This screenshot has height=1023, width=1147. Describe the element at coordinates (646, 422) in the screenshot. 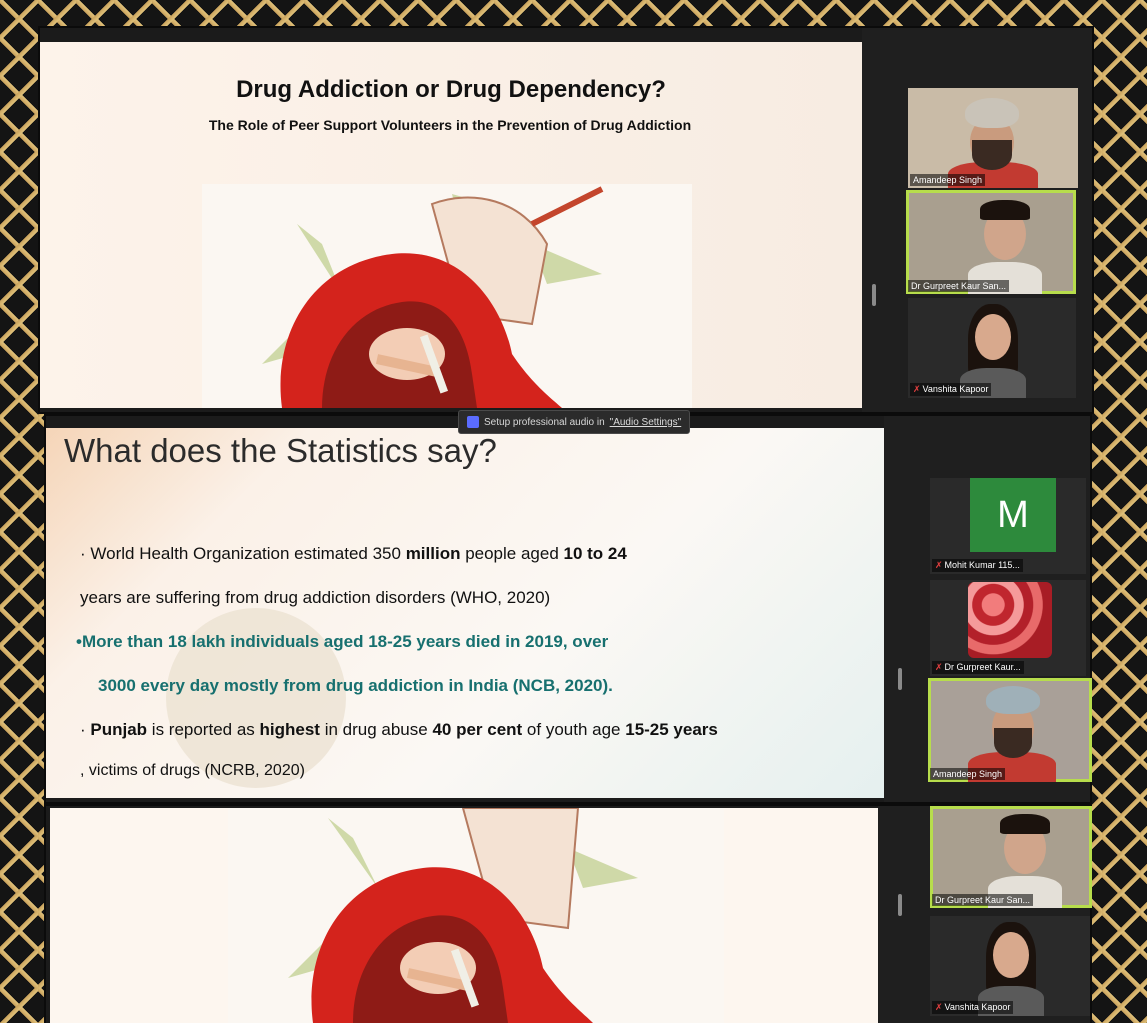

I see `audio-settings-link: "Audio Settings"` at that location.